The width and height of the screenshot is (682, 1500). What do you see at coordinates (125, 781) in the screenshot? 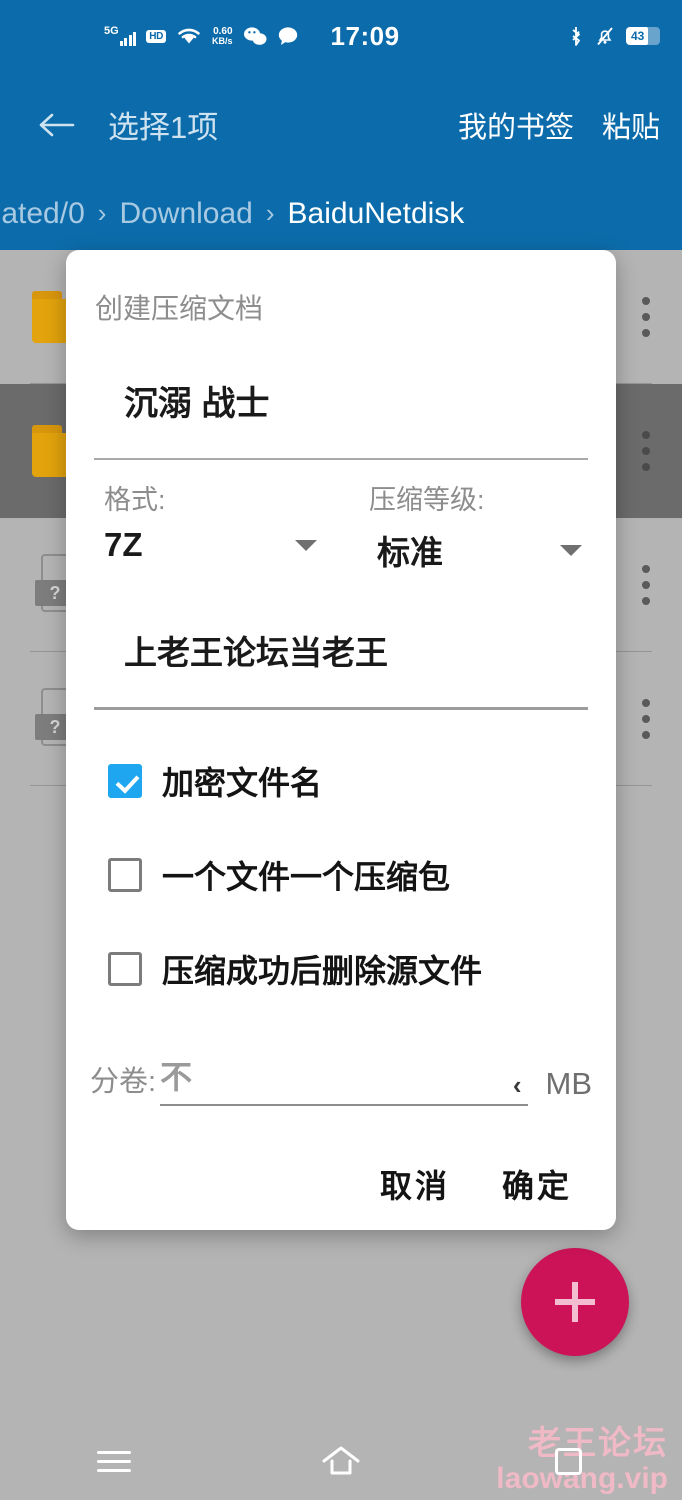
I see `checkbox-encrypt-filenames` at bounding box center [125, 781].